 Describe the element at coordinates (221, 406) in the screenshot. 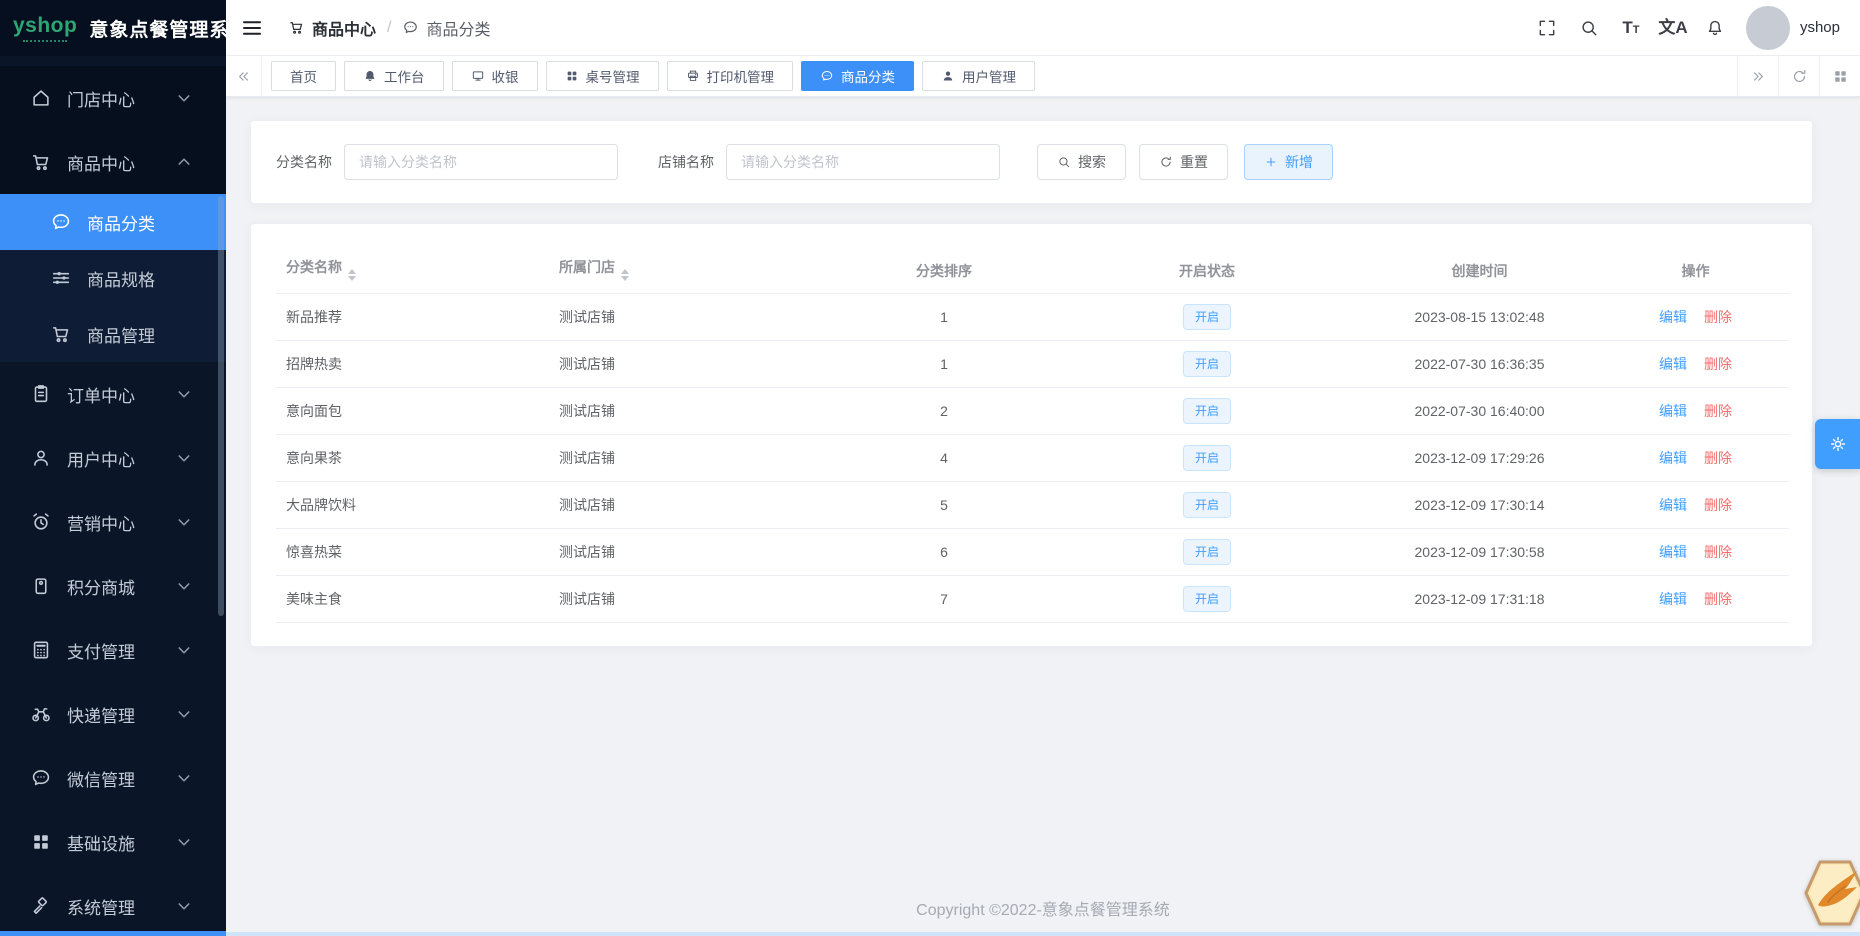

I see `sidebar-scrollbar-thumb` at that location.